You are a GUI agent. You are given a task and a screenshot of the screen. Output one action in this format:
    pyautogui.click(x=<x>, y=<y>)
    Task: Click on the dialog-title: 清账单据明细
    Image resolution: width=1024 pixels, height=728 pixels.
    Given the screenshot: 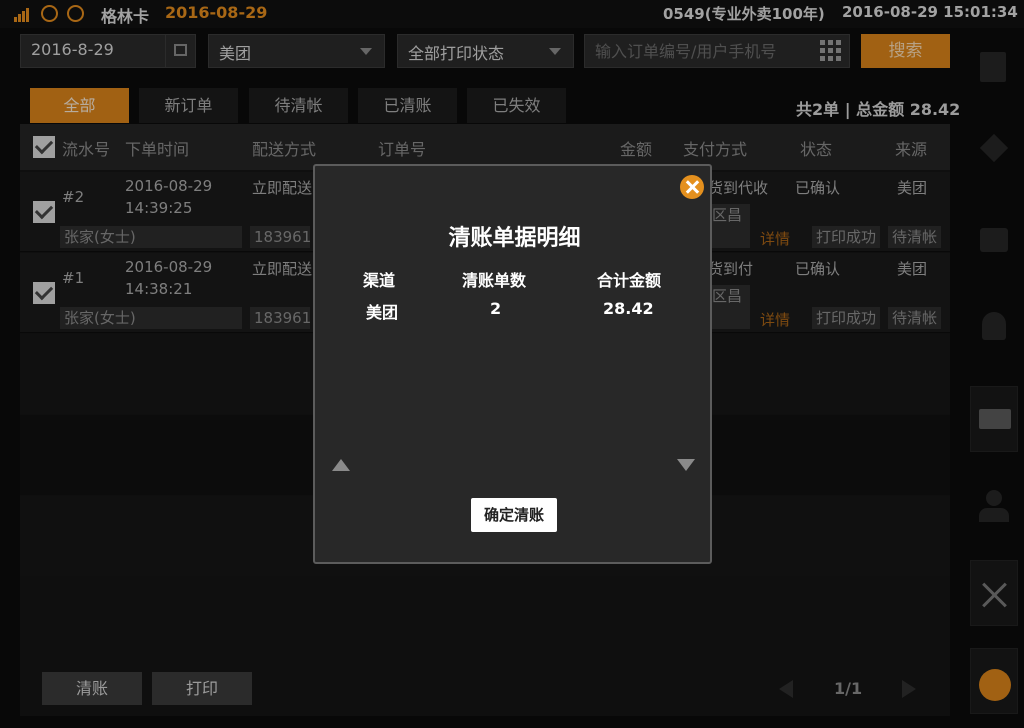 What is the action you would take?
    pyautogui.click(x=514, y=238)
    